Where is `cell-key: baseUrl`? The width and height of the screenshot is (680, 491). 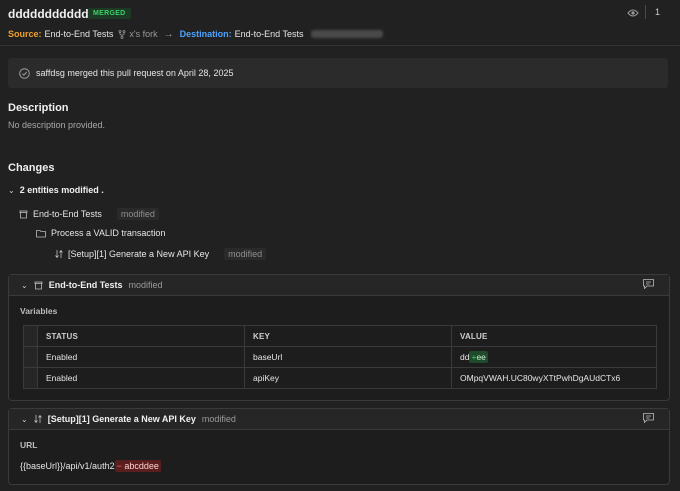
cell-key: baseUrl is located at coordinates (348, 357).